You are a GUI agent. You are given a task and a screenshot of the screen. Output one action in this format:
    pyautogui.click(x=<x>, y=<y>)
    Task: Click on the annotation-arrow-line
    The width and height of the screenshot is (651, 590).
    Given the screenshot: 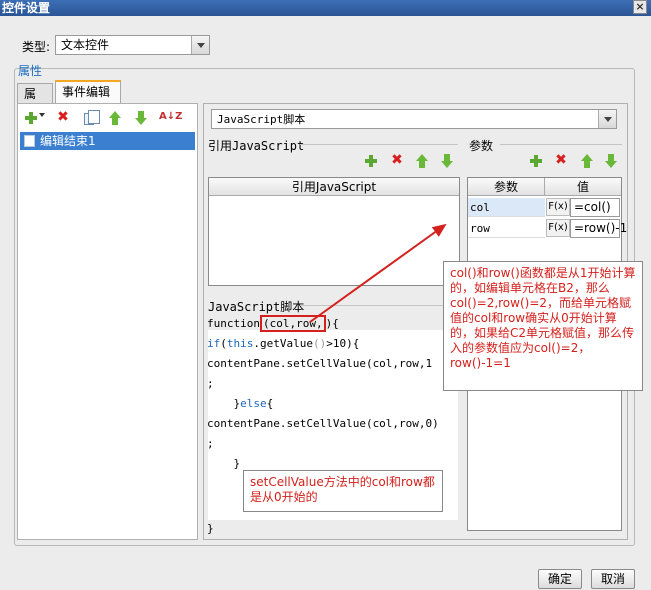 What is the action you would take?
    pyautogui.click(x=378, y=273)
    